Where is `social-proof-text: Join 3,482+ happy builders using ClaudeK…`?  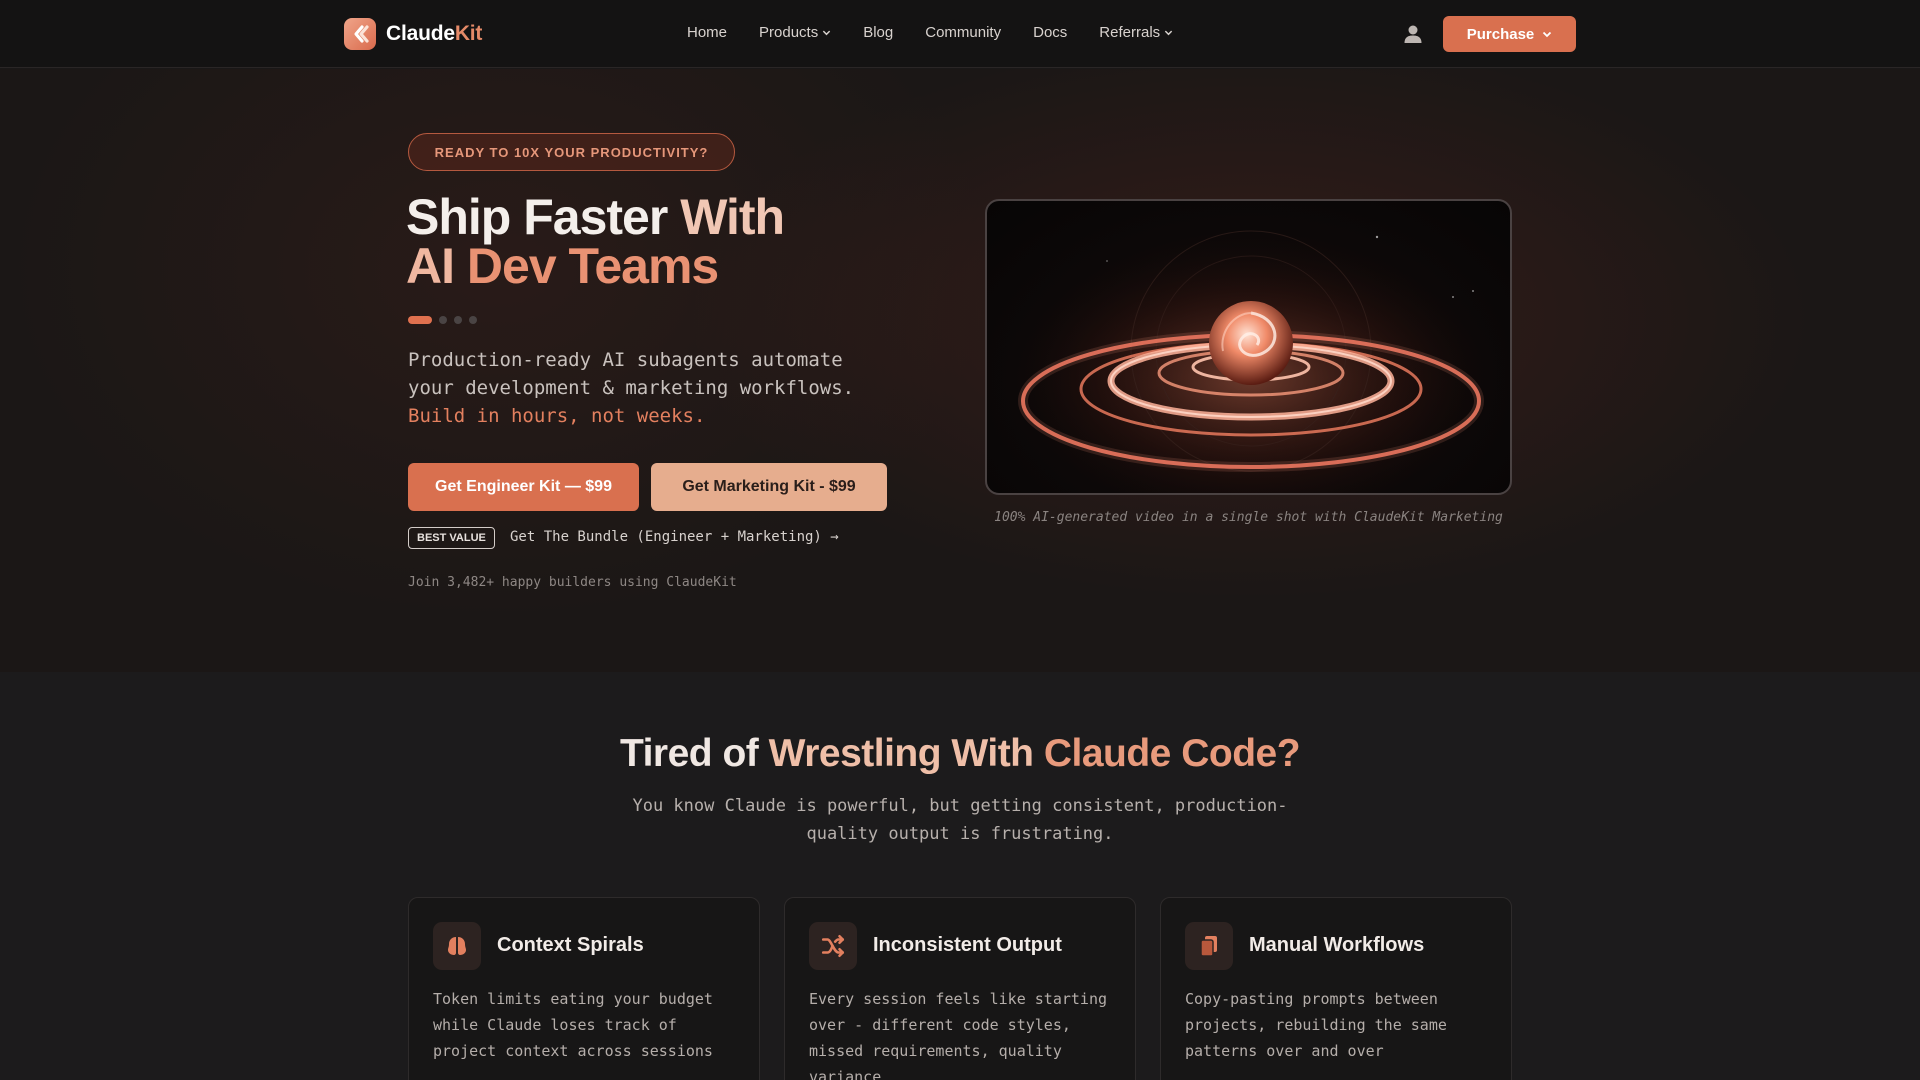 social-proof-text: Join 3,482+ happy builders using ClaudeK… is located at coordinates (572, 582).